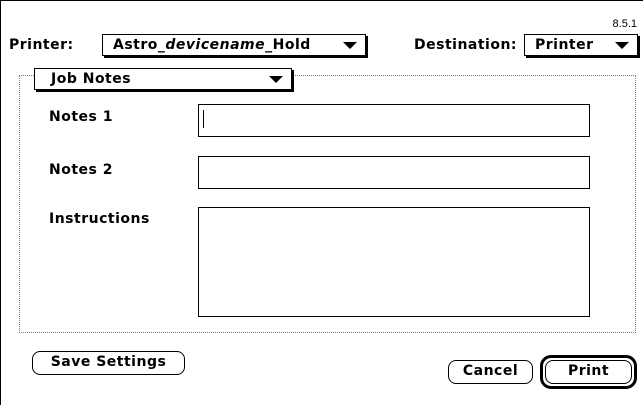 This screenshot has width=643, height=405. Describe the element at coordinates (394, 172) in the screenshot. I see `notes2-input` at that location.